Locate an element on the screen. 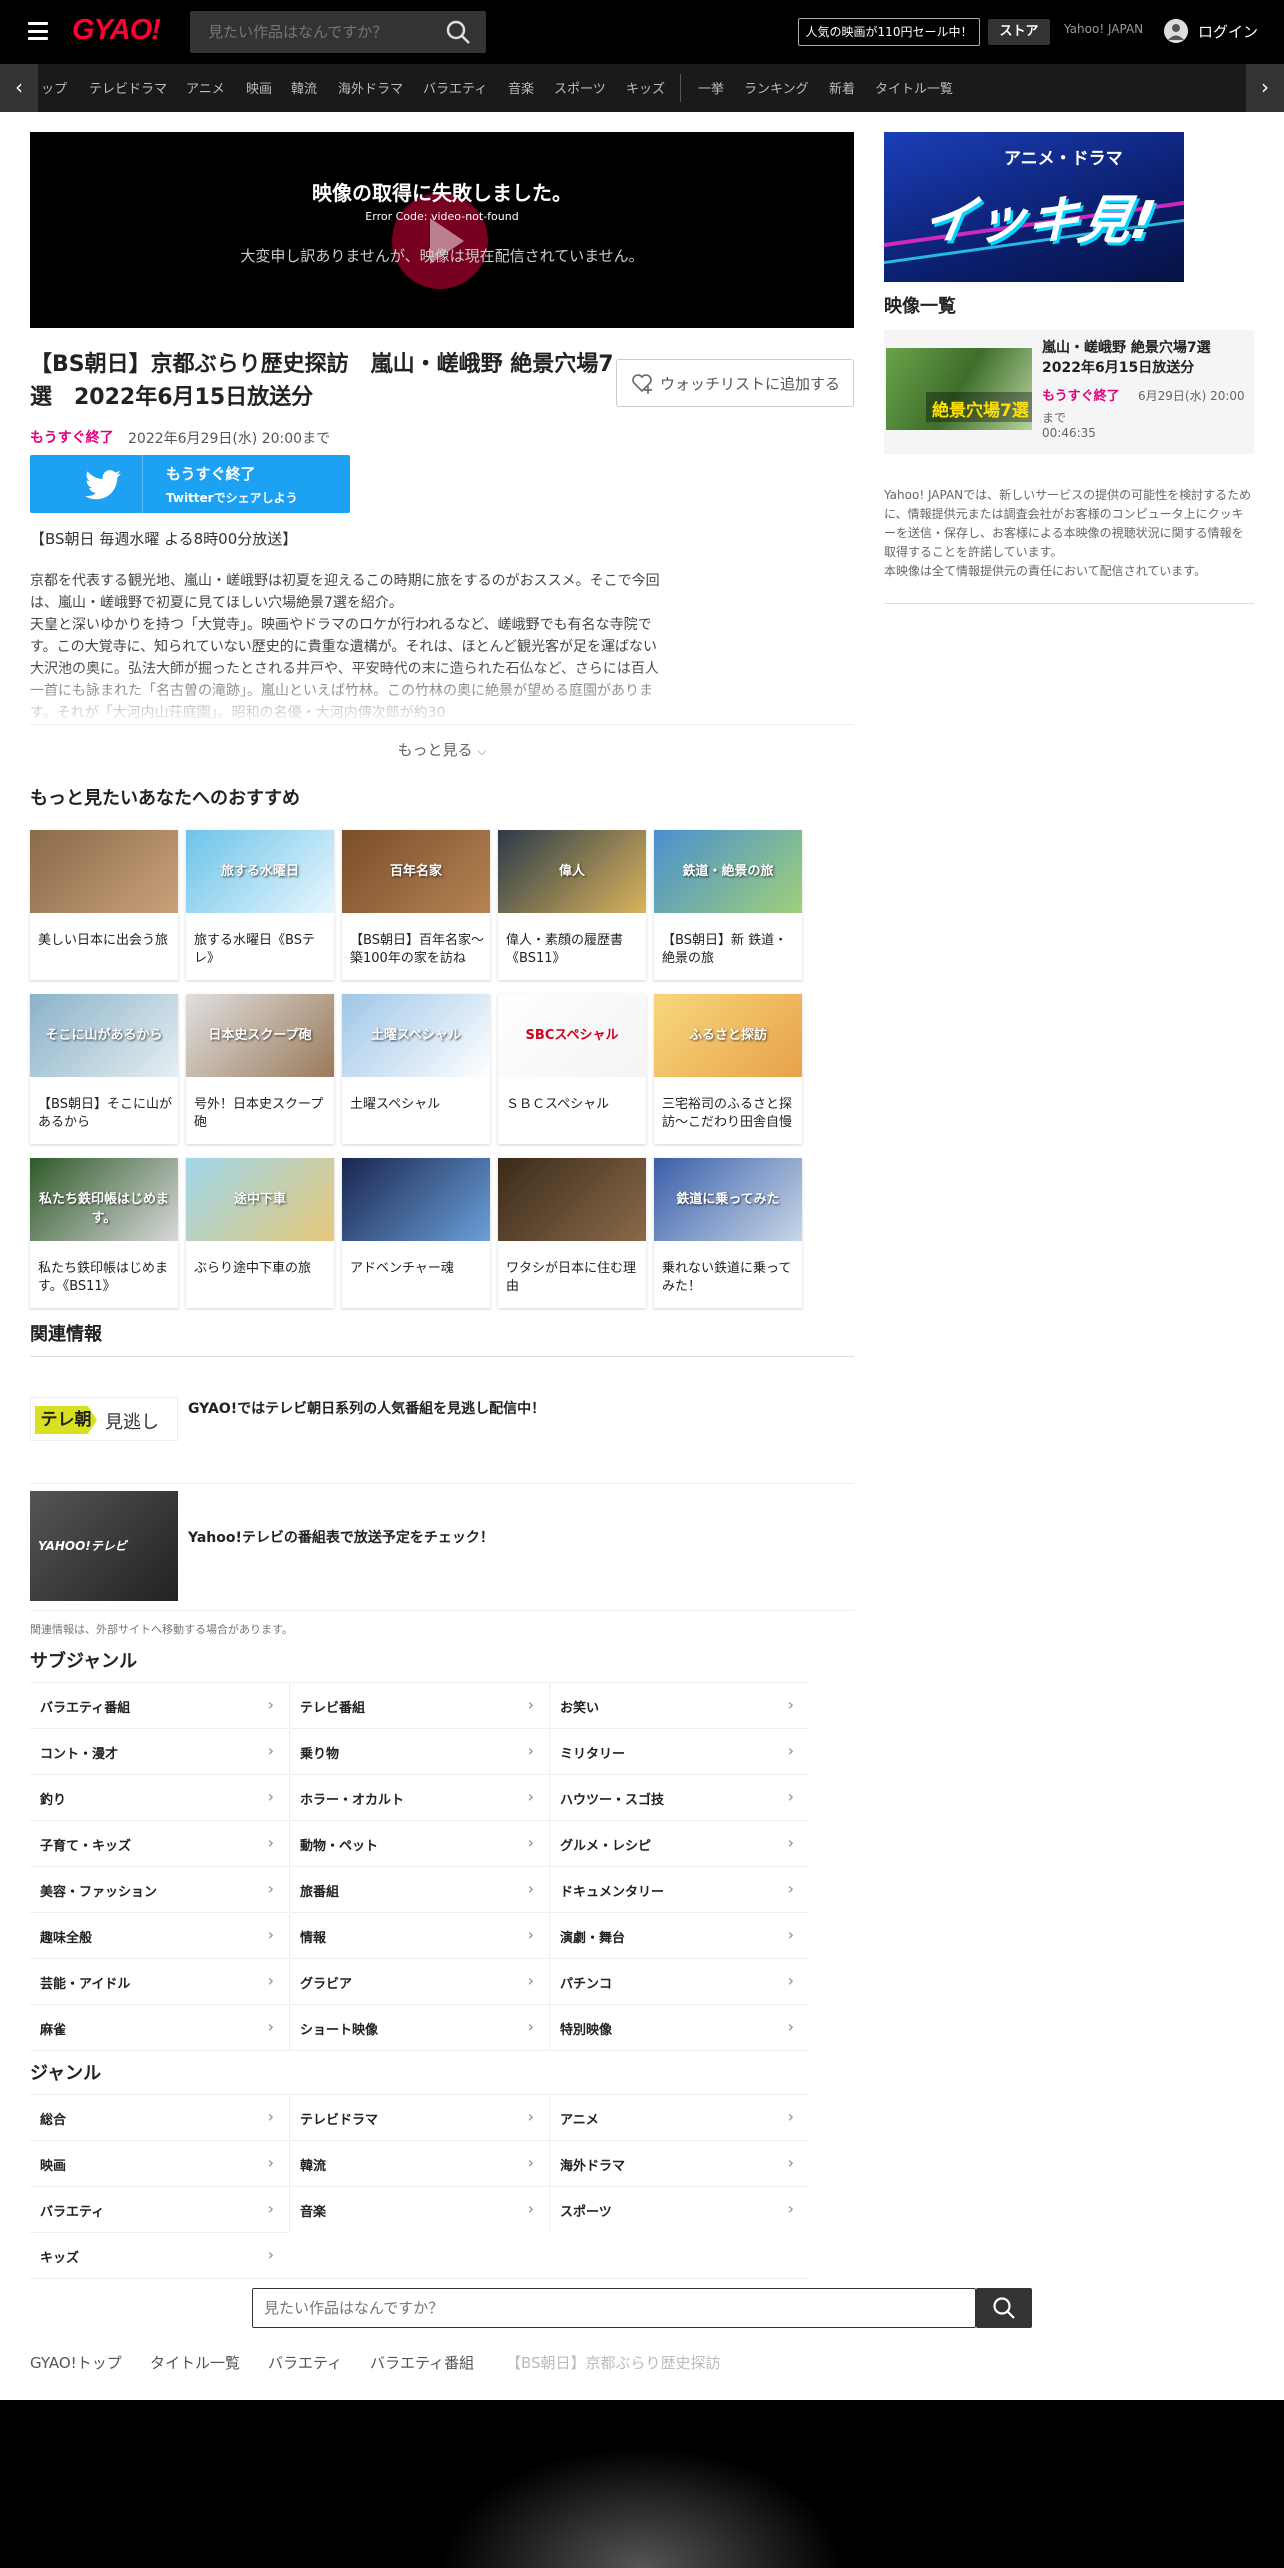 This screenshot has height=2568, width=1284. subgenre-item: 動物・ペット › is located at coordinates (419, 1843).